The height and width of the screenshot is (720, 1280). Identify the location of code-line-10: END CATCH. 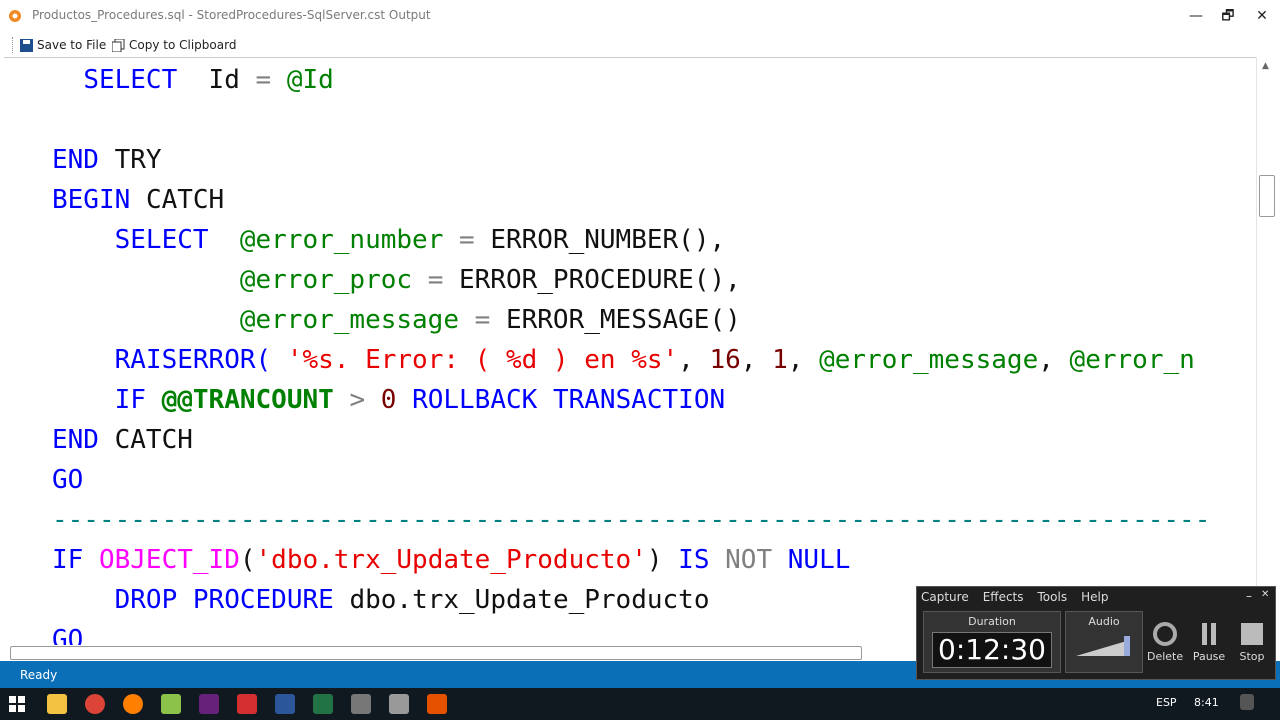
(122, 440).